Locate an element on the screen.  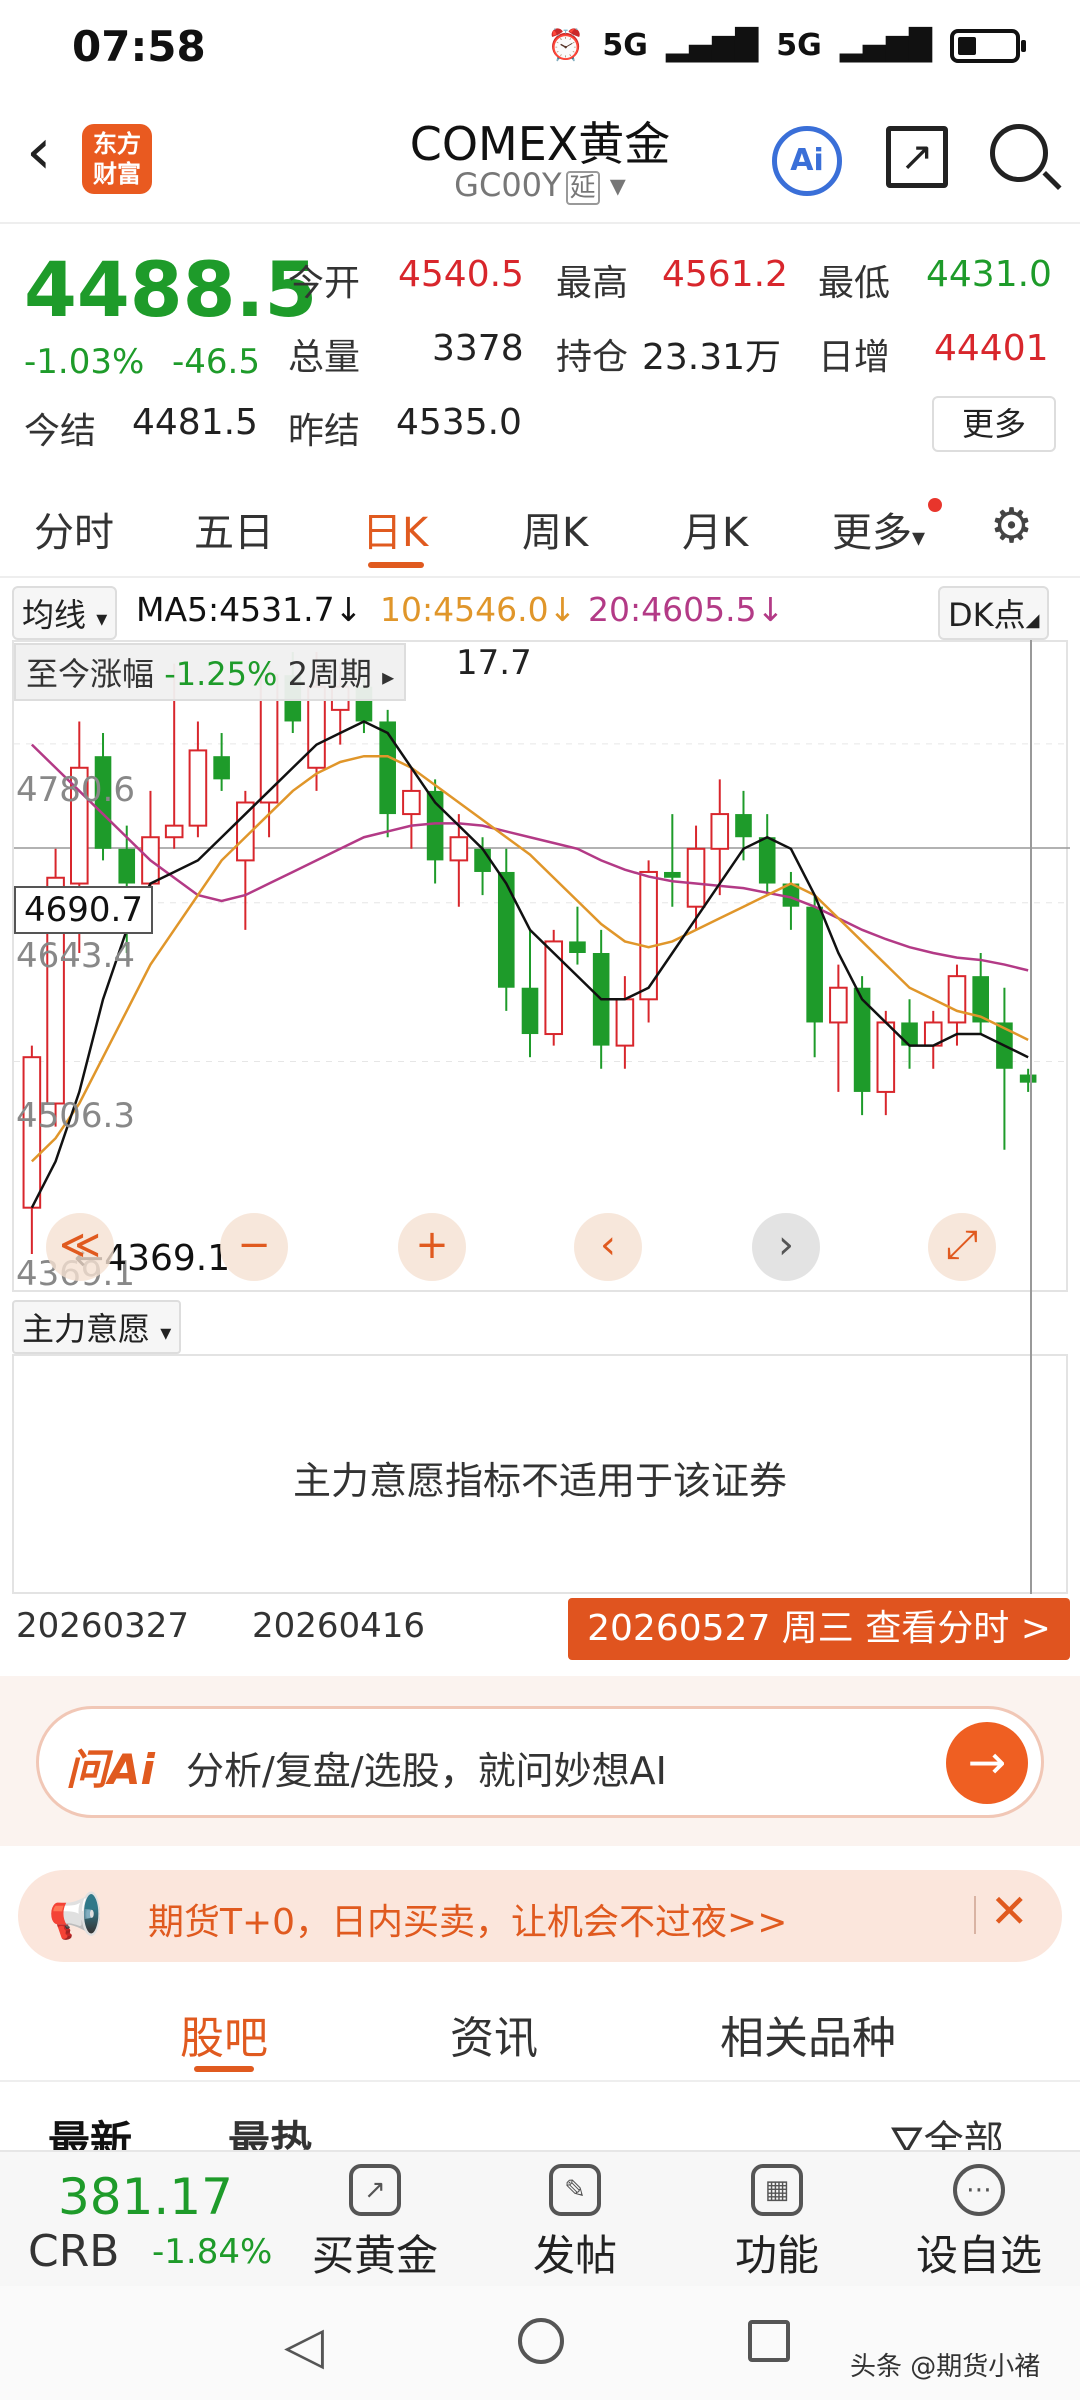
settings-gear-icon: ⚙ is located at coordinates (1011, 526).